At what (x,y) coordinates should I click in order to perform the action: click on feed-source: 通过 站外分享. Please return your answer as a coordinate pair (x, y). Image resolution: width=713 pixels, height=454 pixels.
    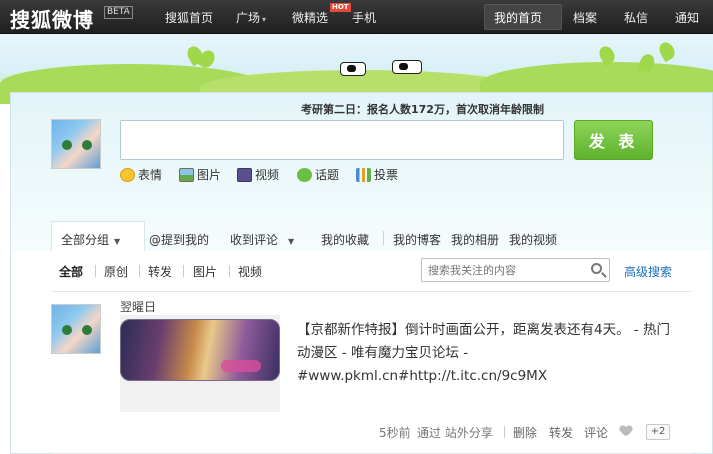
    Looking at the image, I should click on (455, 432).